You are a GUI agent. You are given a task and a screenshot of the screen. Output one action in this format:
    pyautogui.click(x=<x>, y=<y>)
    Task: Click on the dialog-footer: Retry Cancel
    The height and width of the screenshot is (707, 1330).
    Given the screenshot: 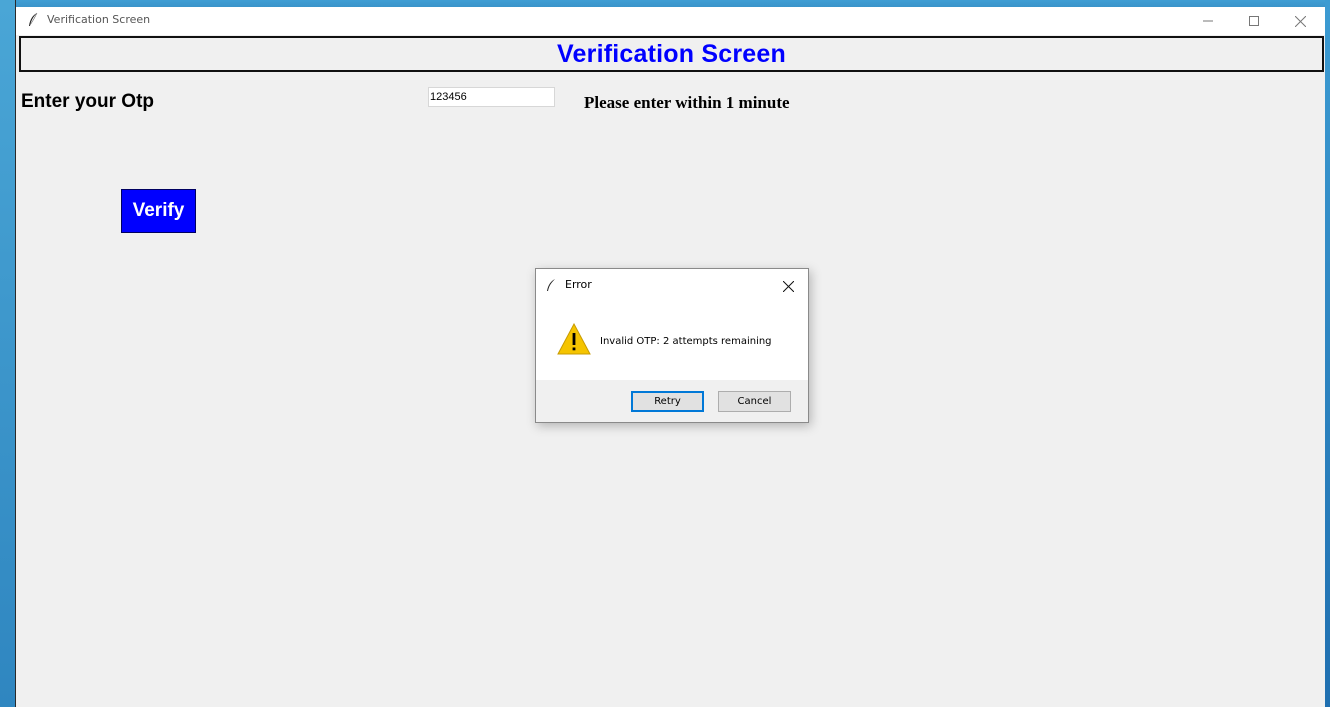 What is the action you would take?
    pyautogui.click(x=672, y=401)
    